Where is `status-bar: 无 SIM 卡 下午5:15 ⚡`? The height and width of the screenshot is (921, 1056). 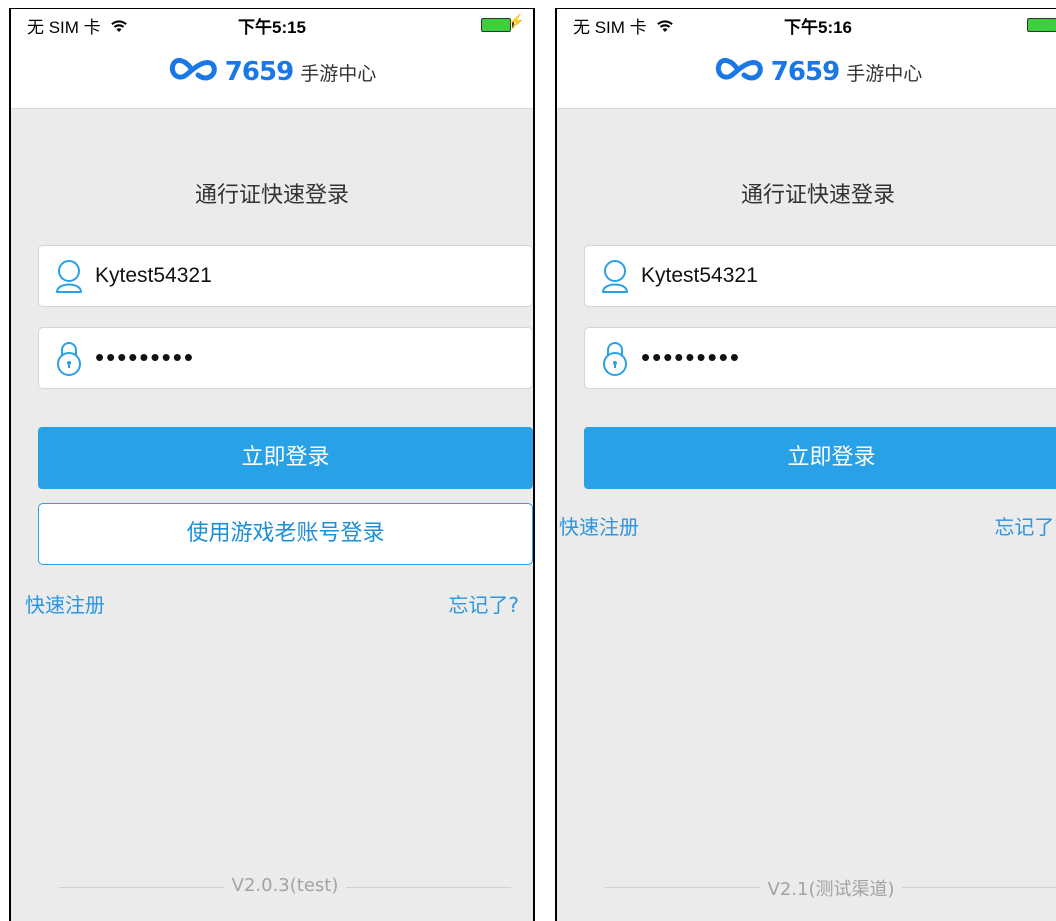 status-bar: 无 SIM 卡 下午5:15 ⚡ is located at coordinates (272, 23).